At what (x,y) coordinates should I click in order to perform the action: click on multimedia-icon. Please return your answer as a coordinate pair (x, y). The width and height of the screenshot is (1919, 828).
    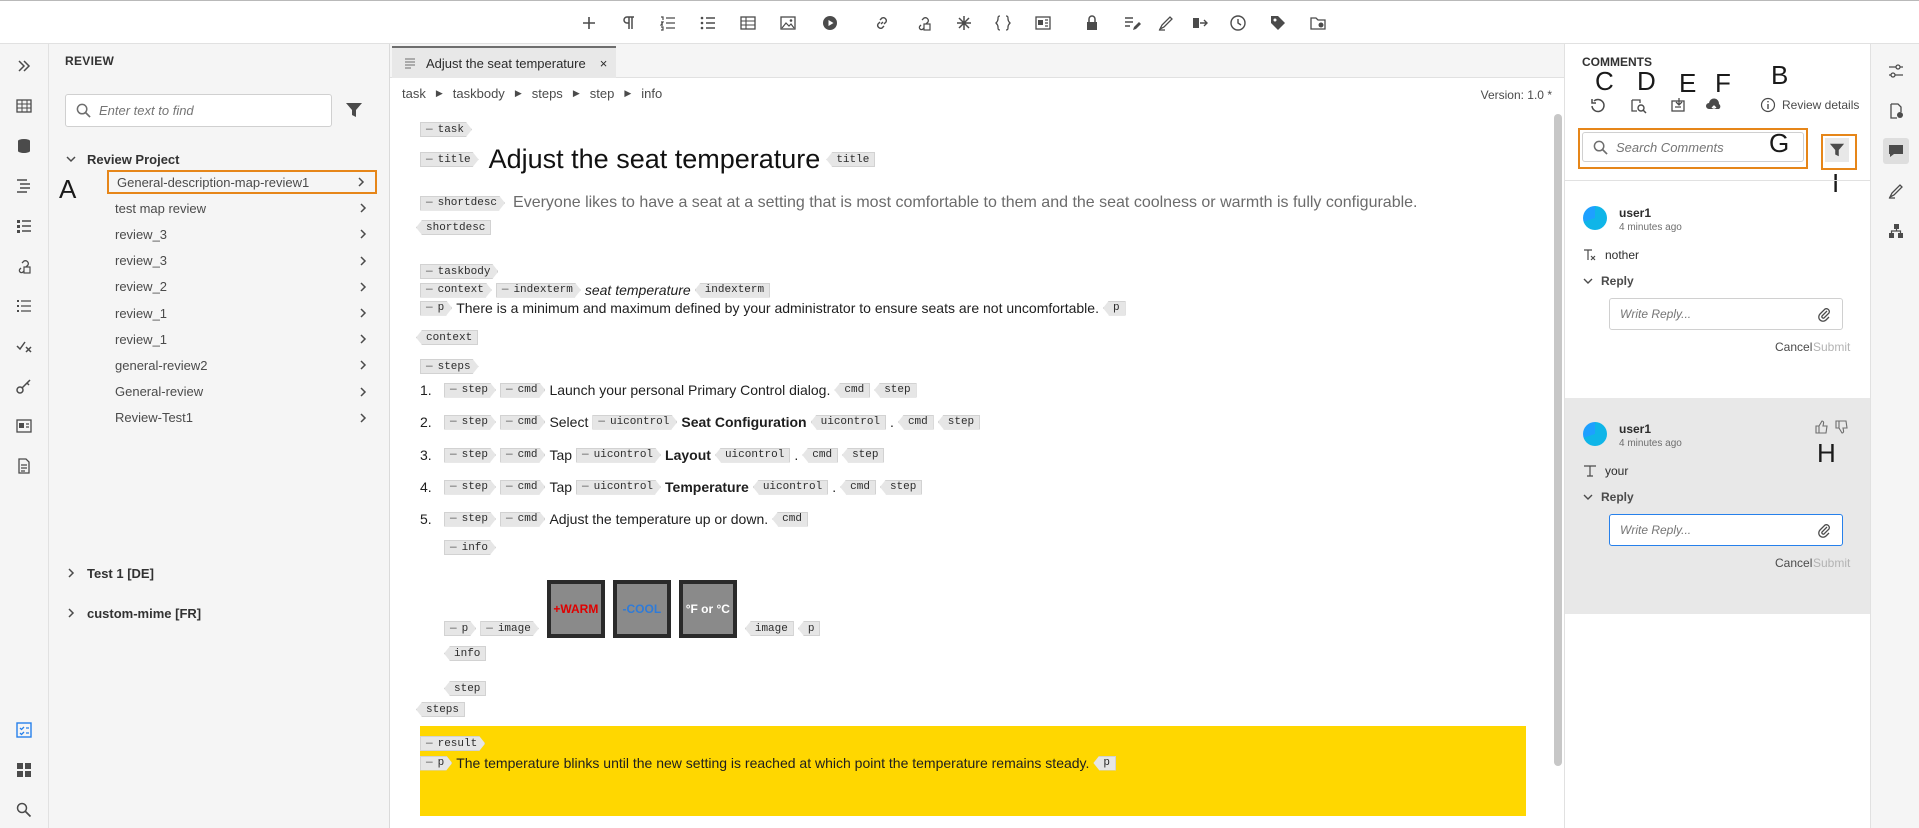
    Looking at the image, I should click on (830, 23).